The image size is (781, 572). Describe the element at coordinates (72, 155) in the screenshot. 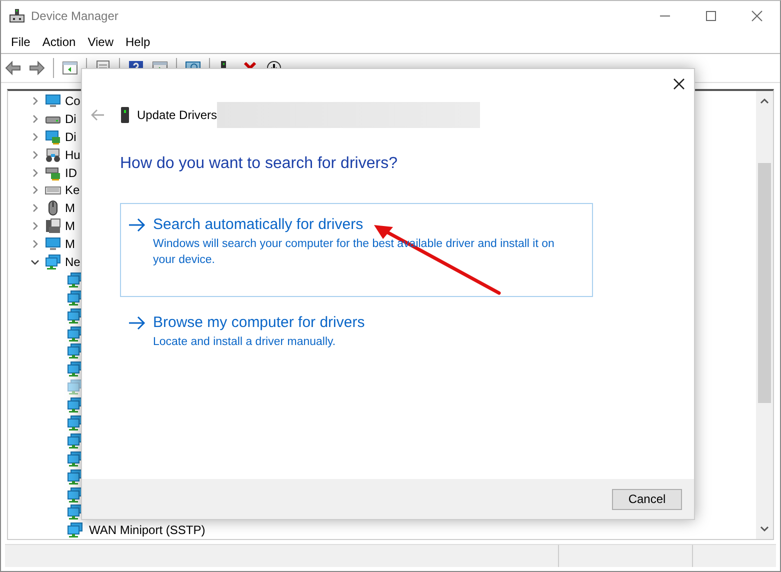

I see `tree-item: Hu` at that location.